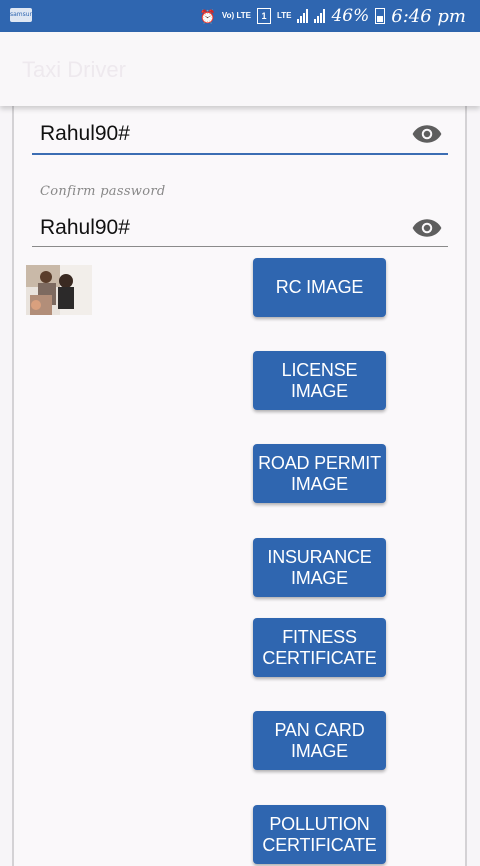  I want to click on clock: 6:46 pm, so click(428, 16).